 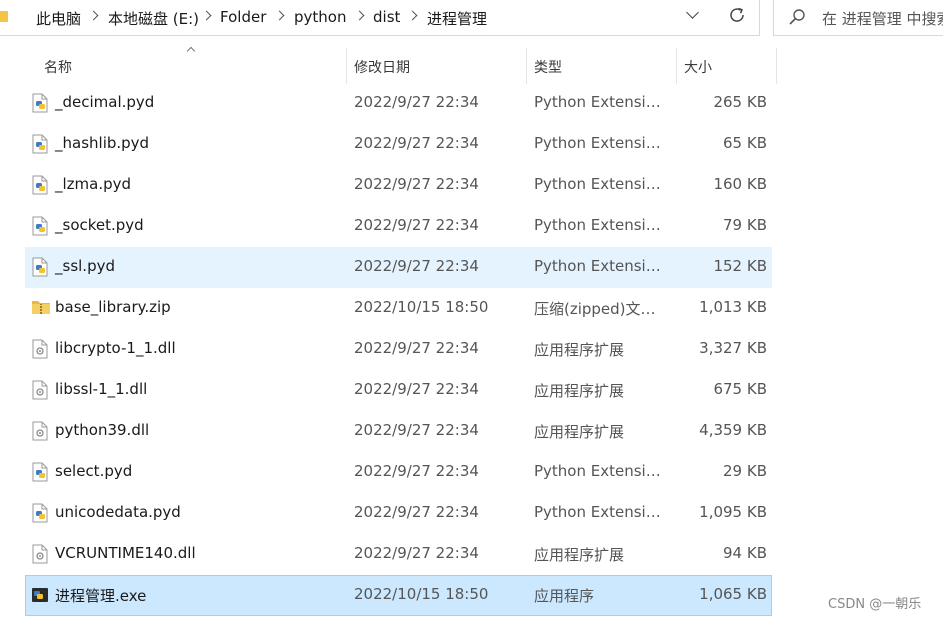 What do you see at coordinates (94, 471) in the screenshot?
I see `file-name: select.pyd` at bounding box center [94, 471].